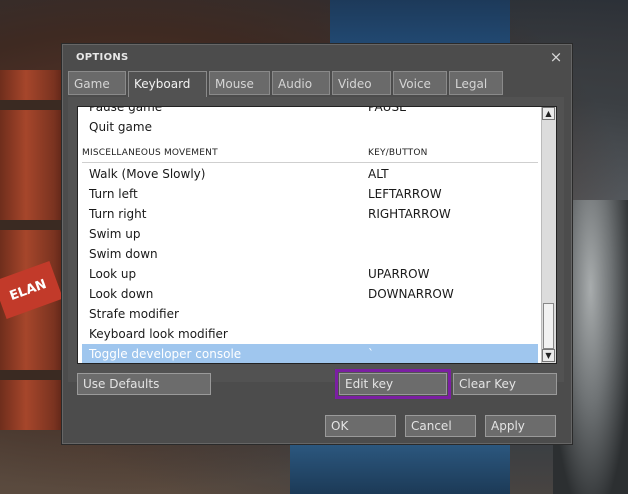 This screenshot has width=628, height=494. I want to click on close-icon: ×, so click(556, 57).